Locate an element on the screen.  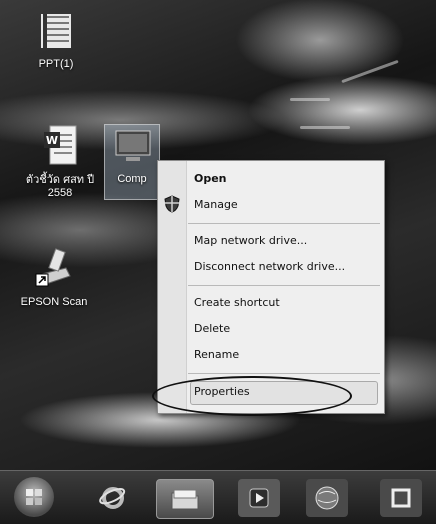
internet-explorer-icon is located at coordinates (113, 498).